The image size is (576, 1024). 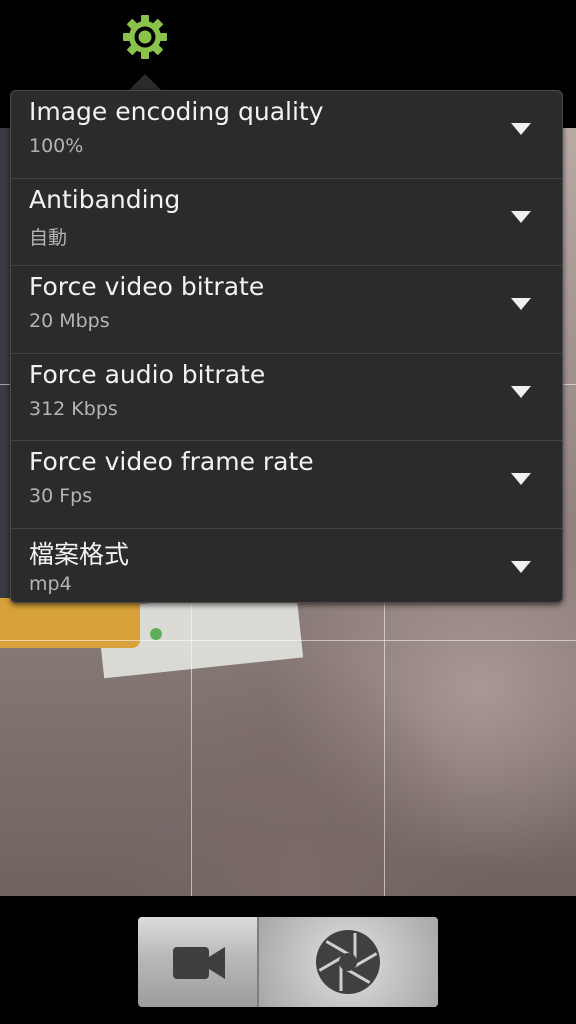 I want to click on aperture-icon, so click(x=348, y=962).